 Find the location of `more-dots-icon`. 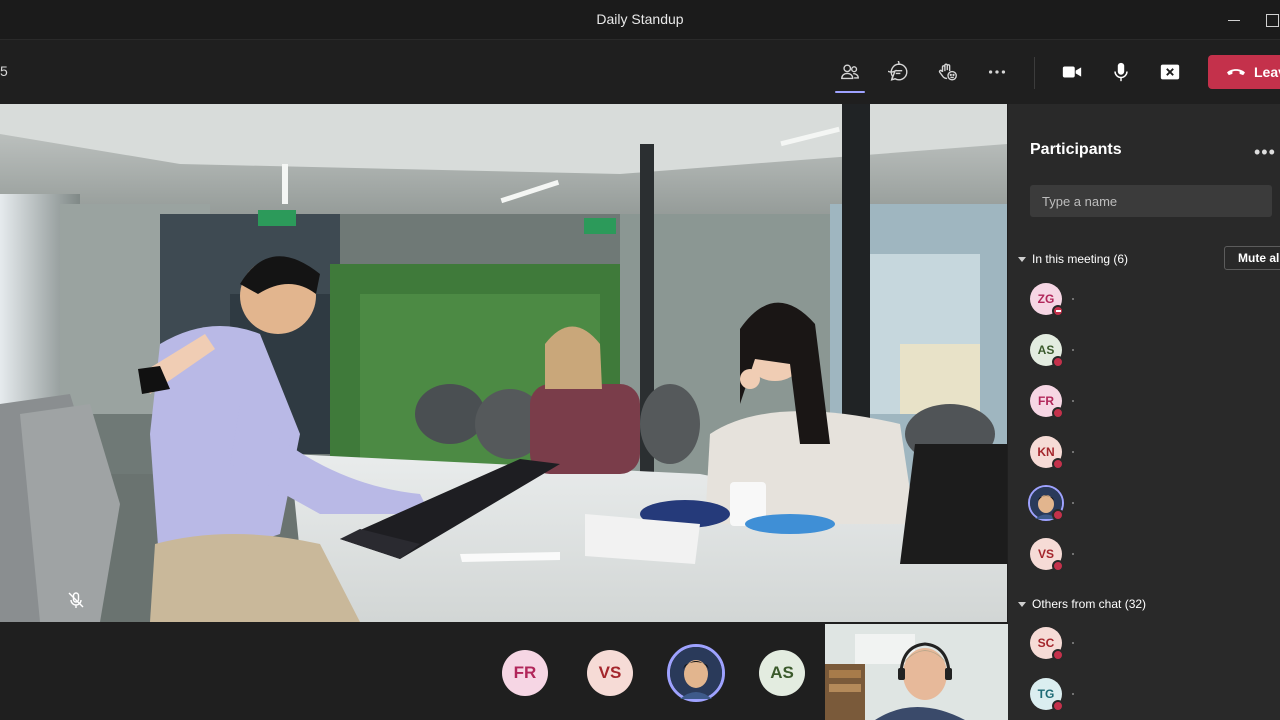

more-dots-icon is located at coordinates (997, 72).